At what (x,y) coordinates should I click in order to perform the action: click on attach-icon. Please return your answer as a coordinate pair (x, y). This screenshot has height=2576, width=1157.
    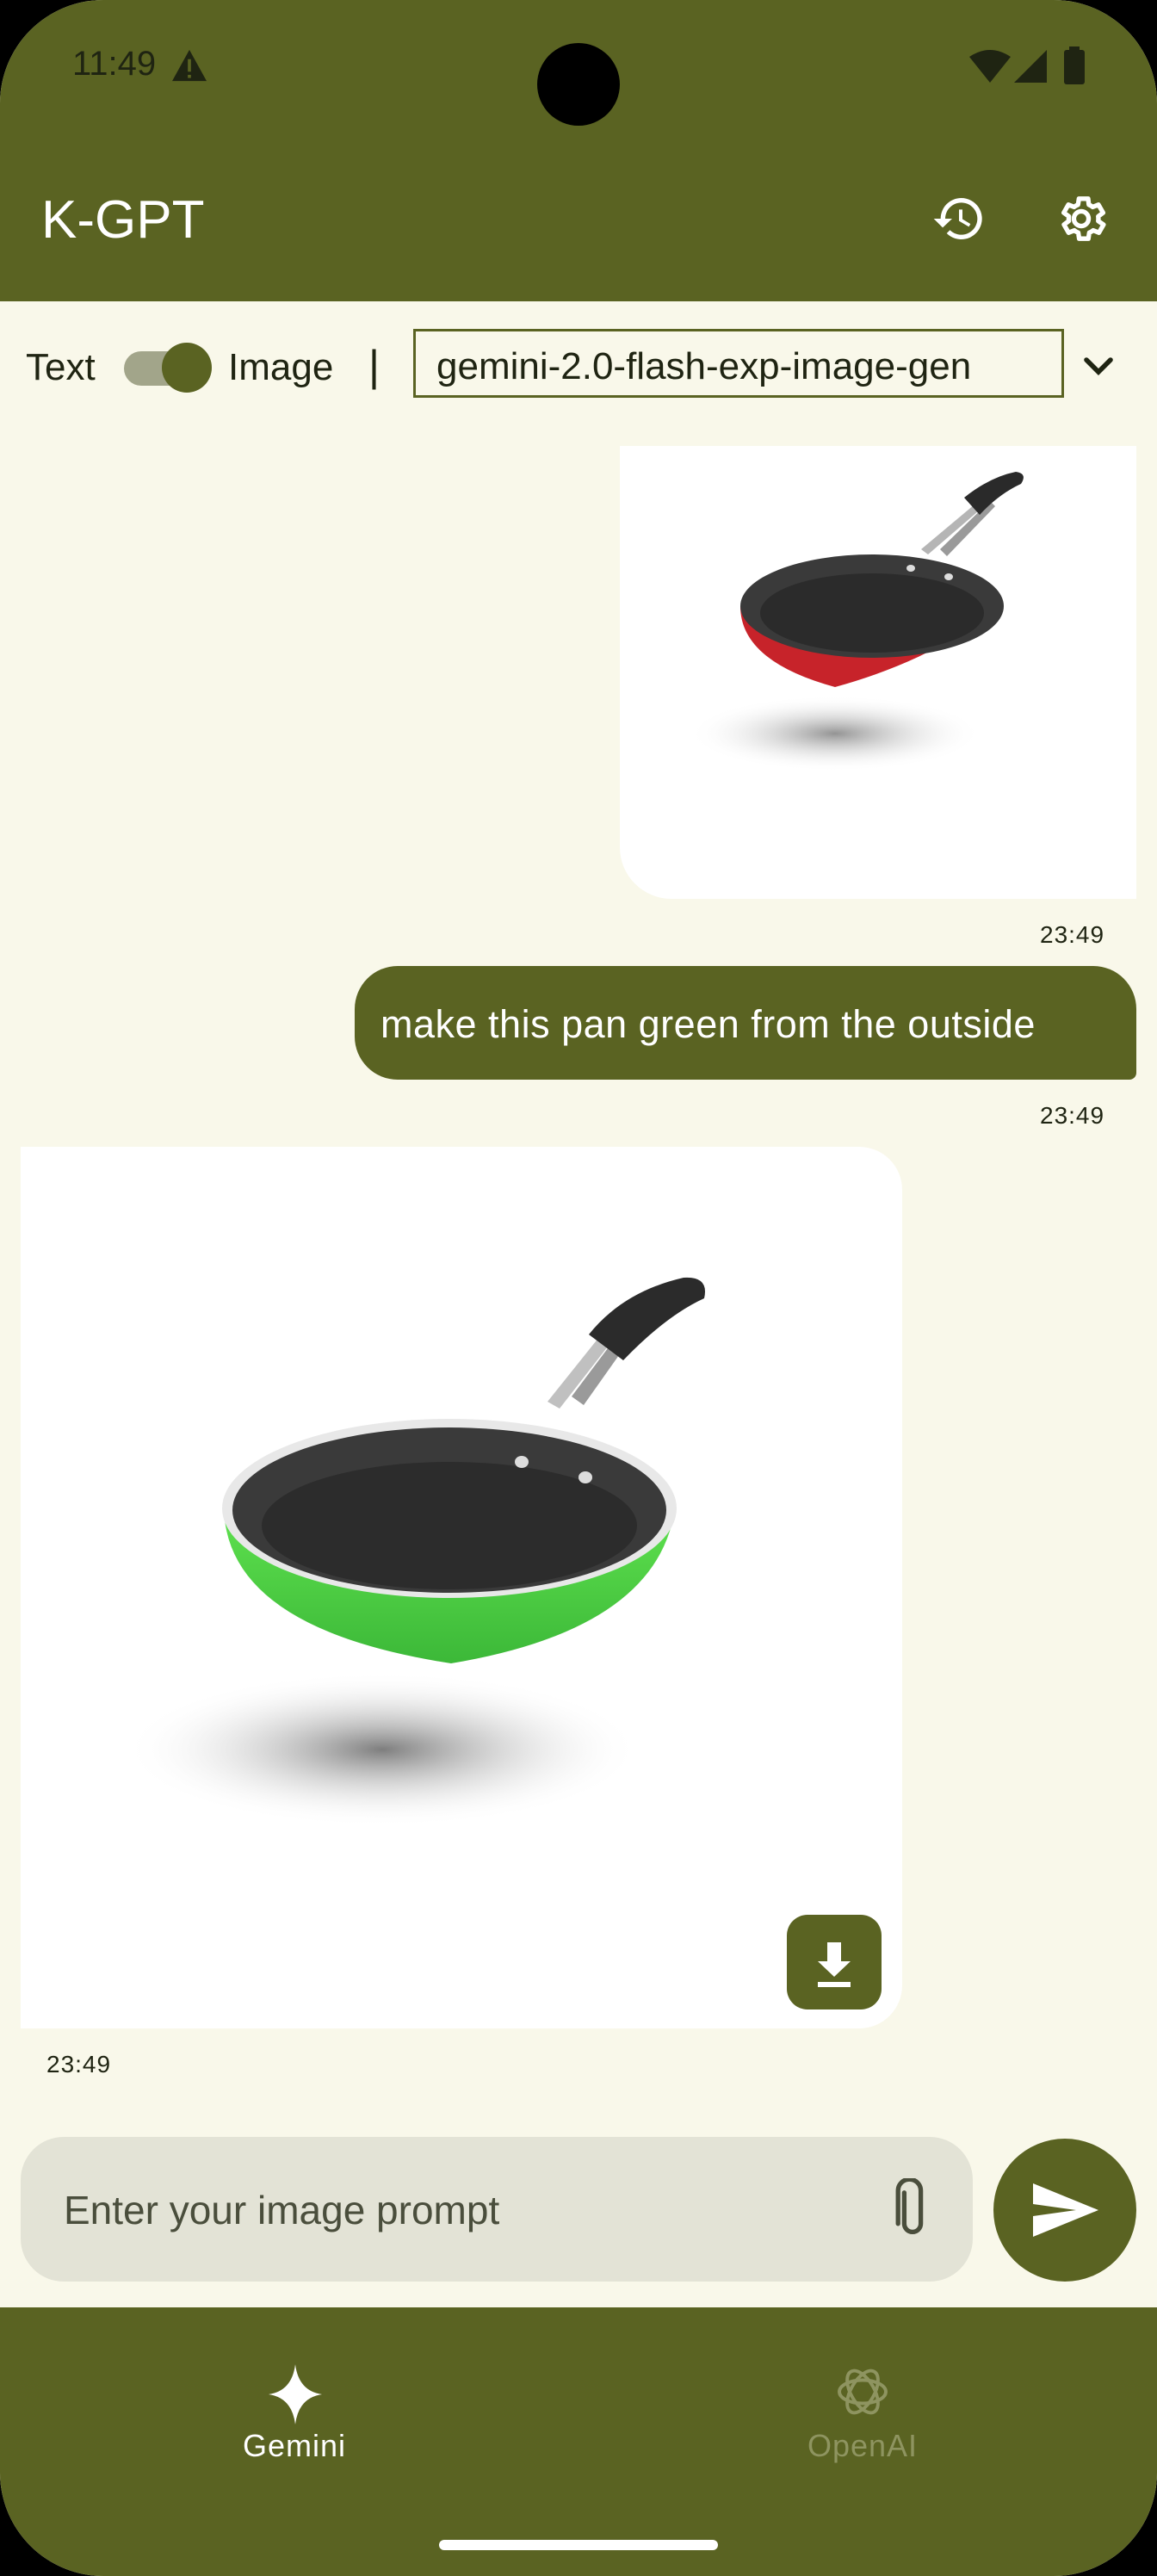
    Looking at the image, I should click on (913, 2209).